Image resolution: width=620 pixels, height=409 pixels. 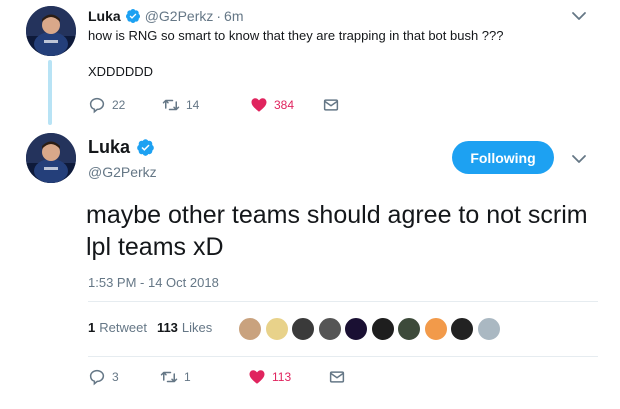 What do you see at coordinates (109, 147) in the screenshot?
I see `main-author-name: Luka` at bounding box center [109, 147].